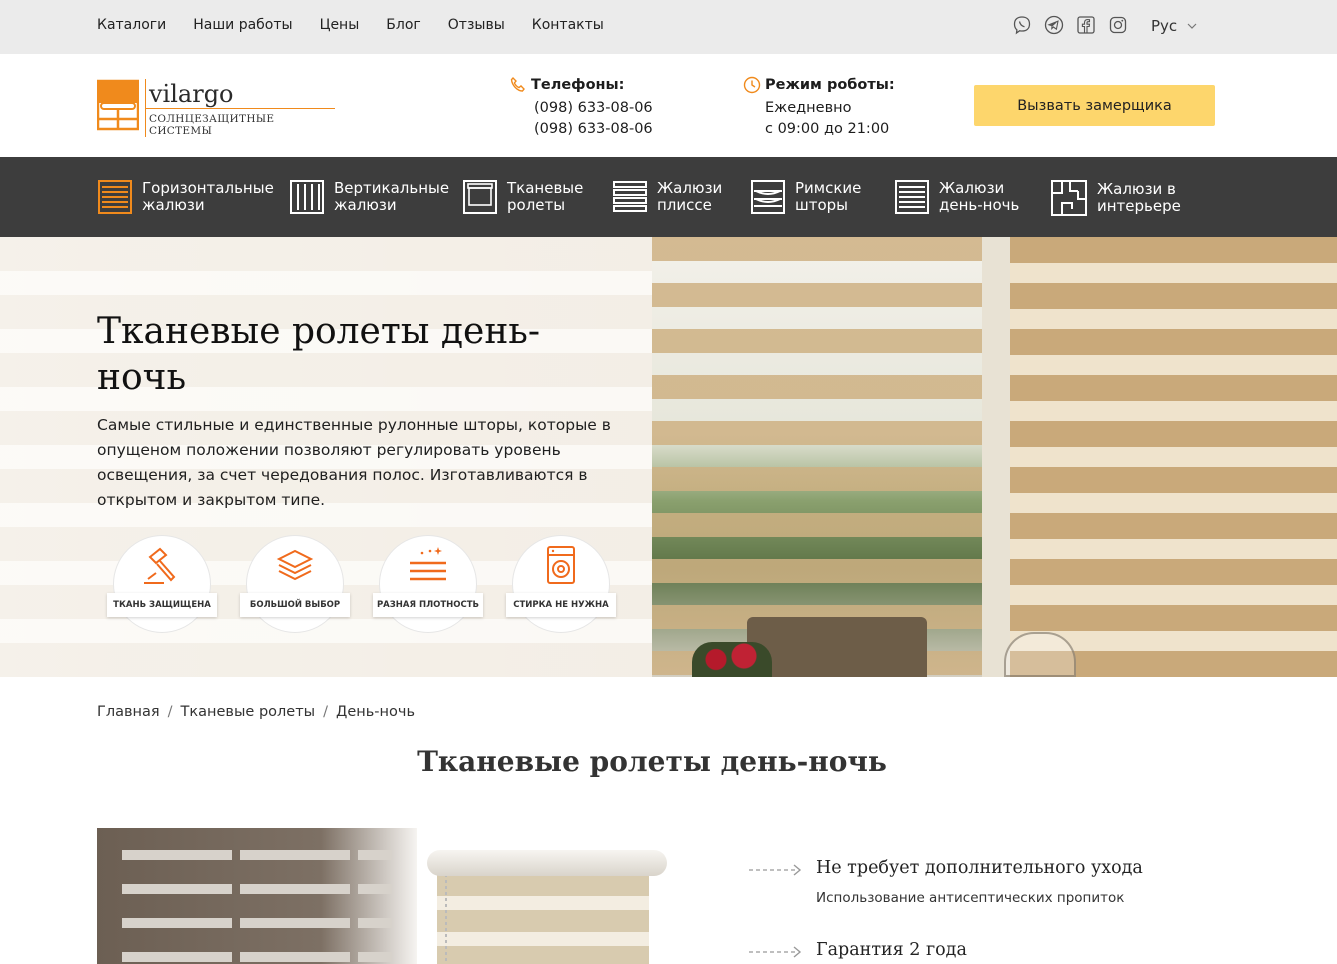 This screenshot has height=964, width=1337. I want to click on hero-title: Тканевые ролеты день-ночь, so click(319, 354).